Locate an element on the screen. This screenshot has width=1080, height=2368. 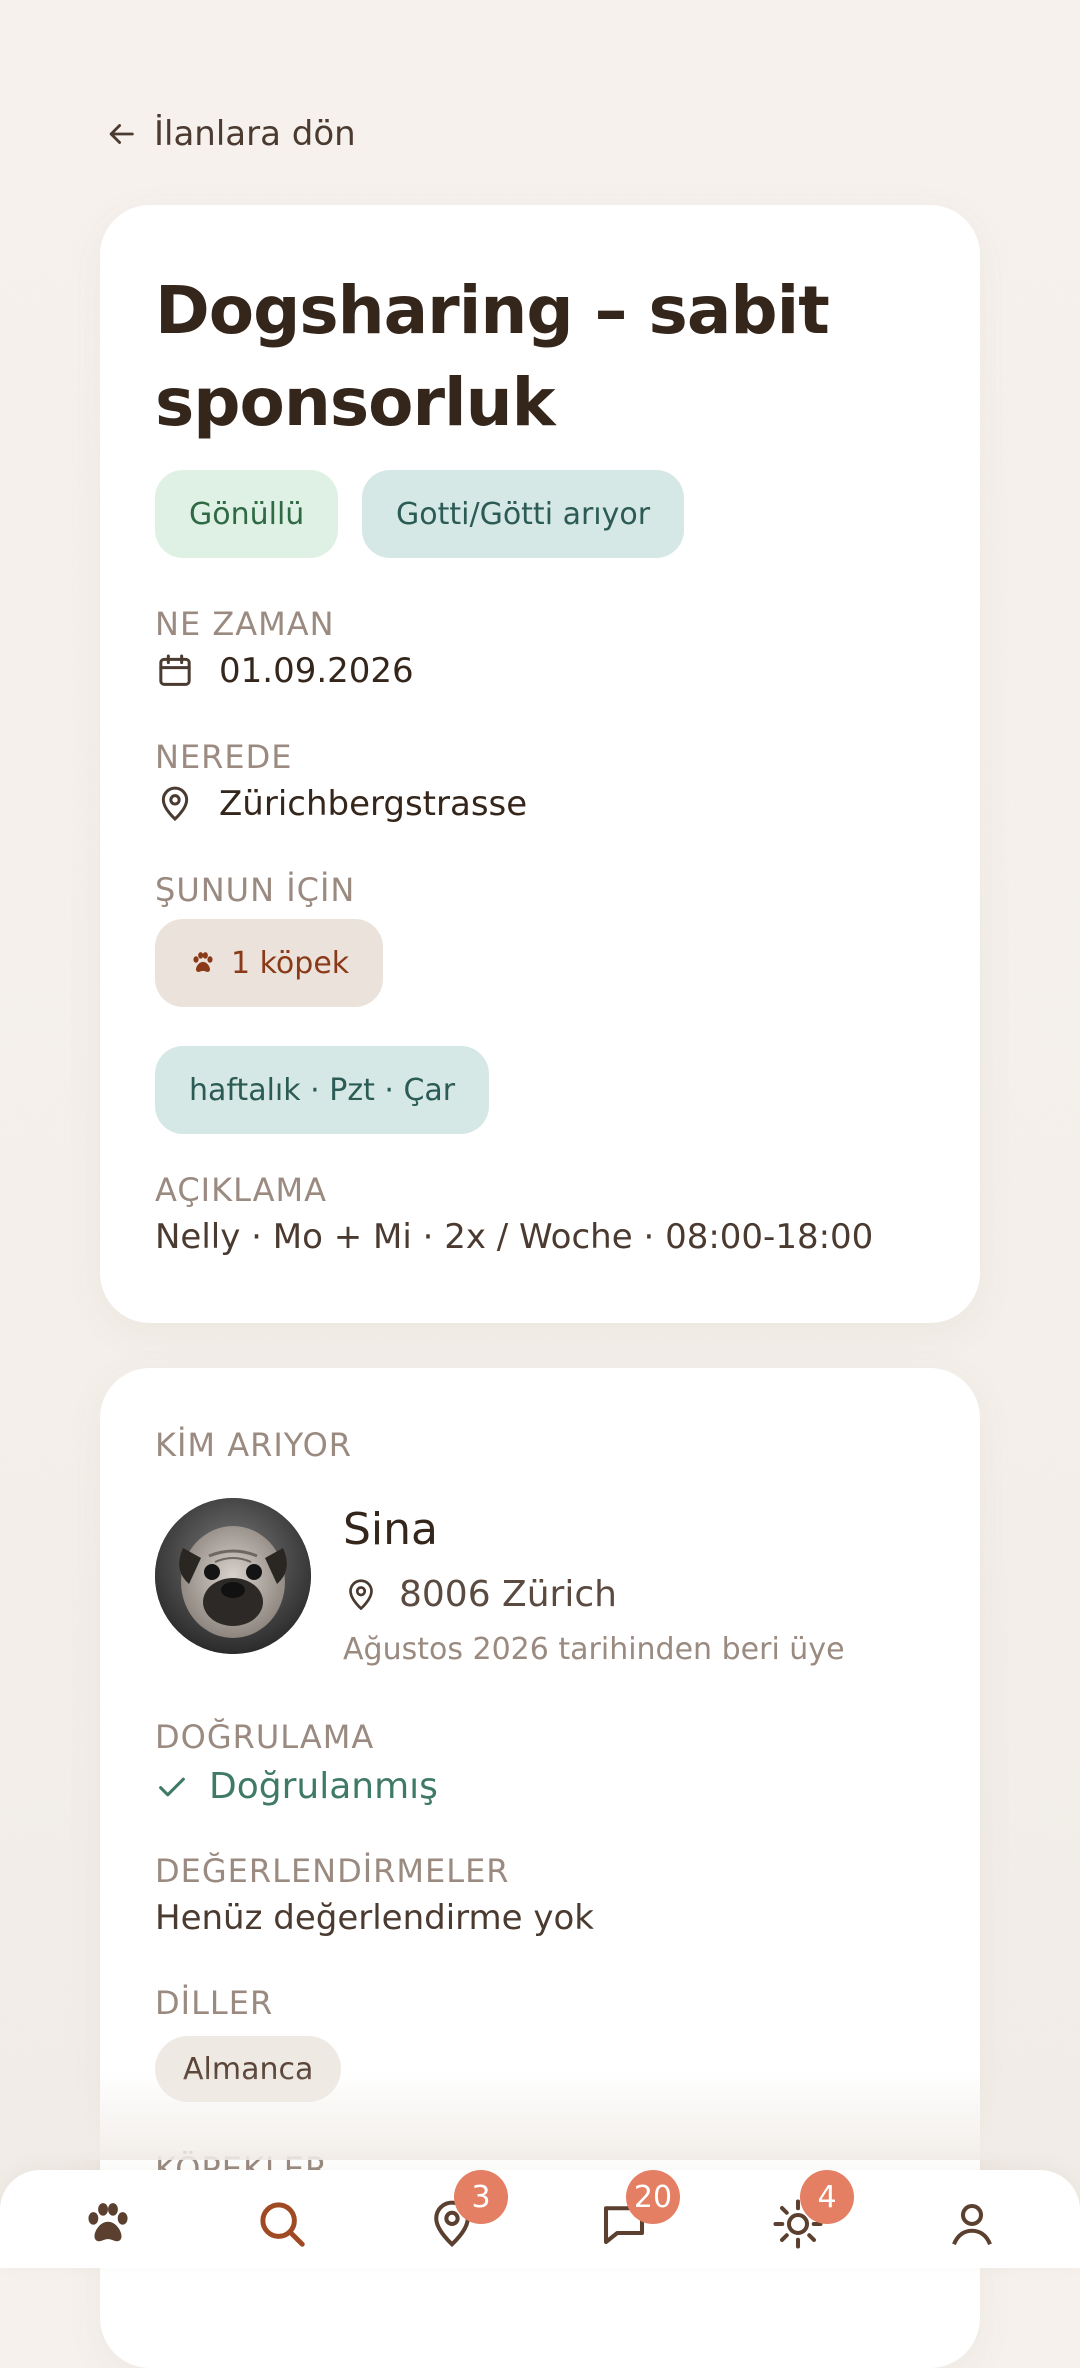
nav-messages: 20 is located at coordinates (636, 2213).